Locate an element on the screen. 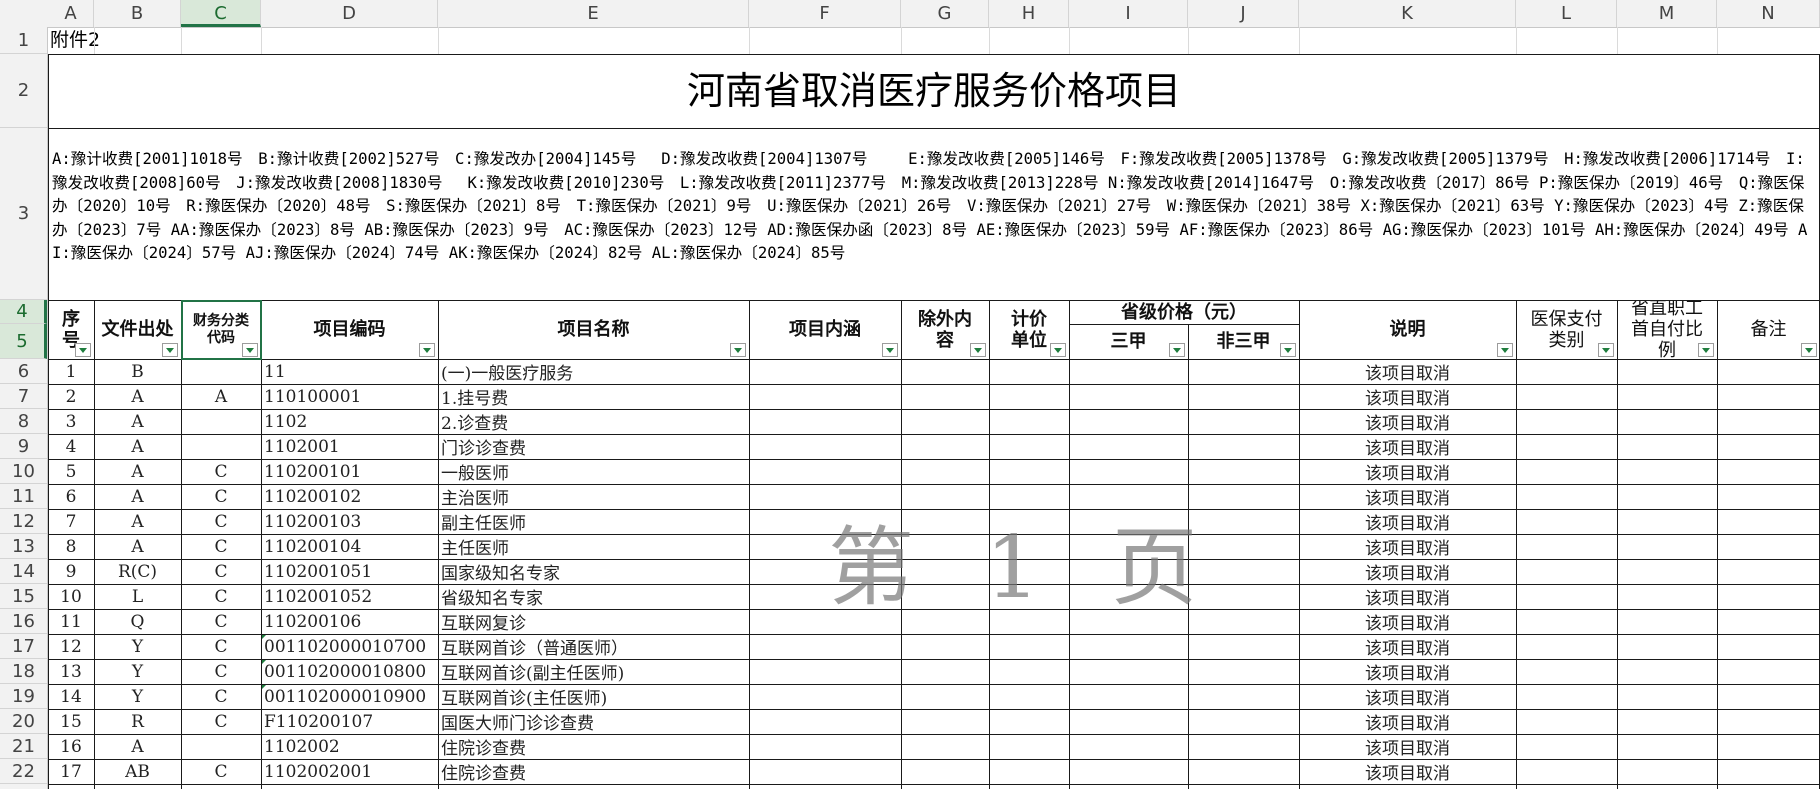  cell-item-code: 1102 is located at coordinates (349, 421).